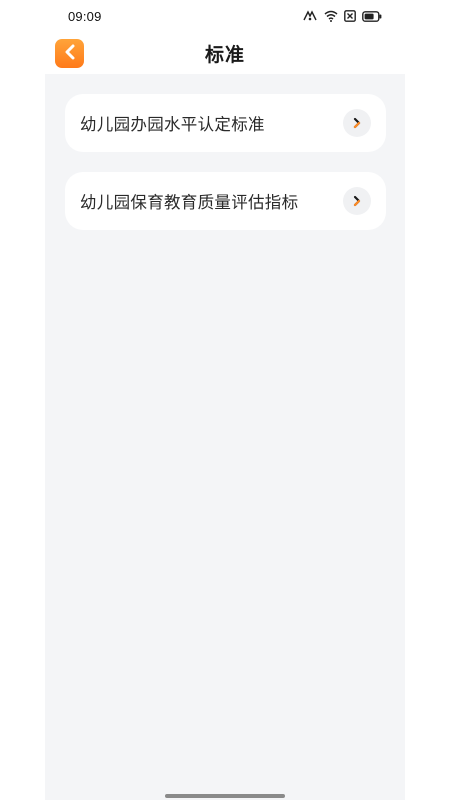  Describe the element at coordinates (331, 16) in the screenshot. I see `wifi-icon` at that location.